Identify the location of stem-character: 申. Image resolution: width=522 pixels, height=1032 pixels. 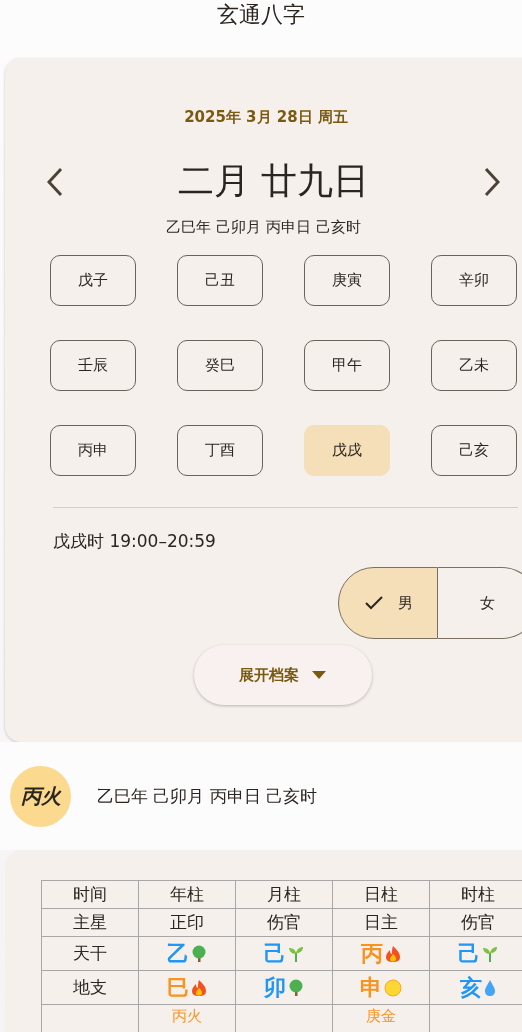
(371, 987).